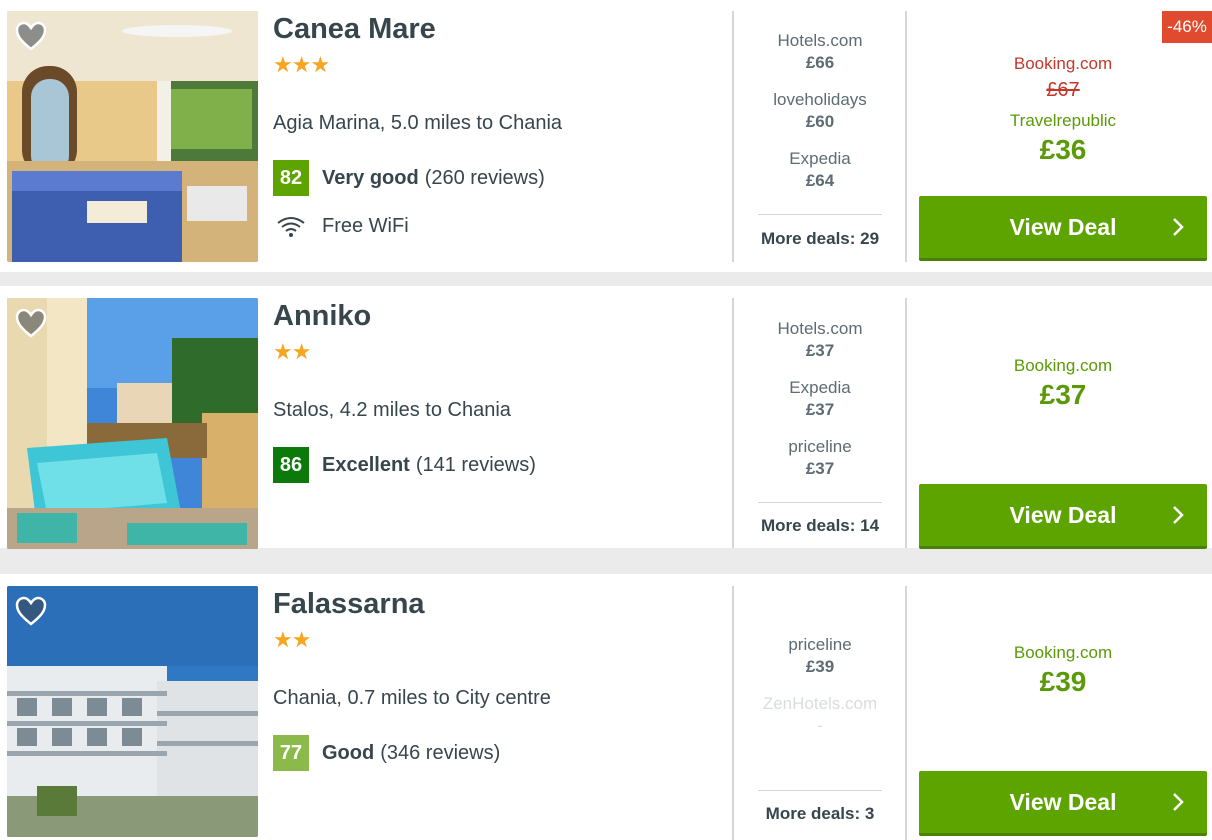 The image size is (1212, 840). What do you see at coordinates (820, 399) in the screenshot?
I see `deal-item: Expedia £37` at bounding box center [820, 399].